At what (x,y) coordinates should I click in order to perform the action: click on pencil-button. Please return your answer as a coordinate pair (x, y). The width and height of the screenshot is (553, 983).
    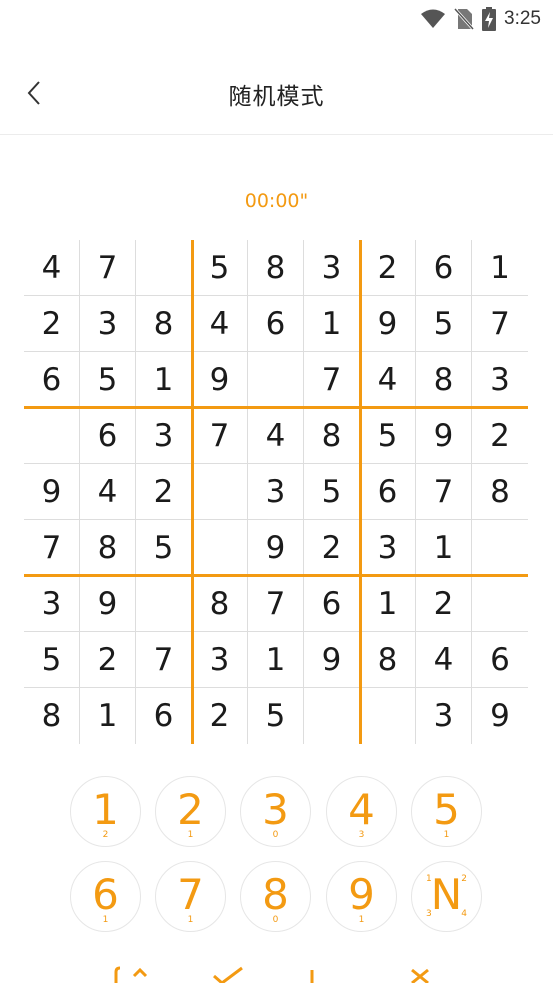
    Looking at the image, I should click on (312, 971).